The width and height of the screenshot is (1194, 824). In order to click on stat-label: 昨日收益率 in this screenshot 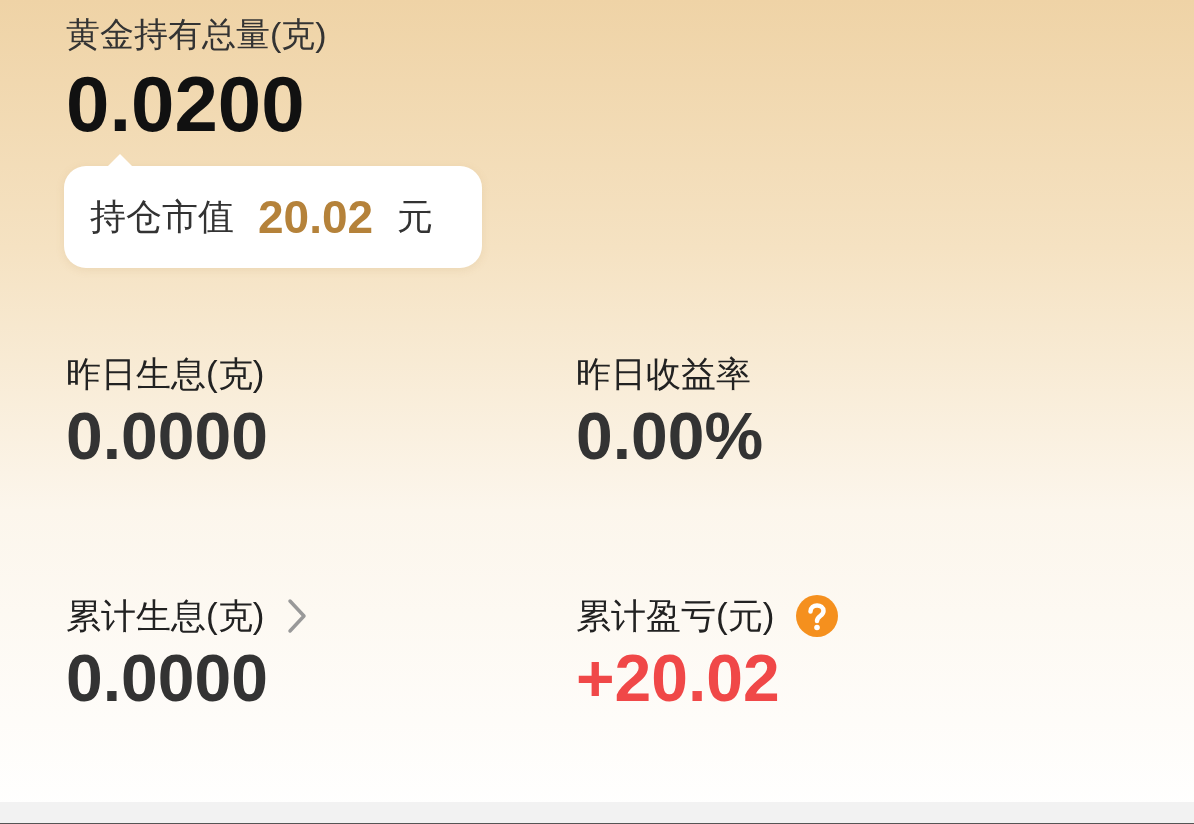, I will do `click(663, 373)`.